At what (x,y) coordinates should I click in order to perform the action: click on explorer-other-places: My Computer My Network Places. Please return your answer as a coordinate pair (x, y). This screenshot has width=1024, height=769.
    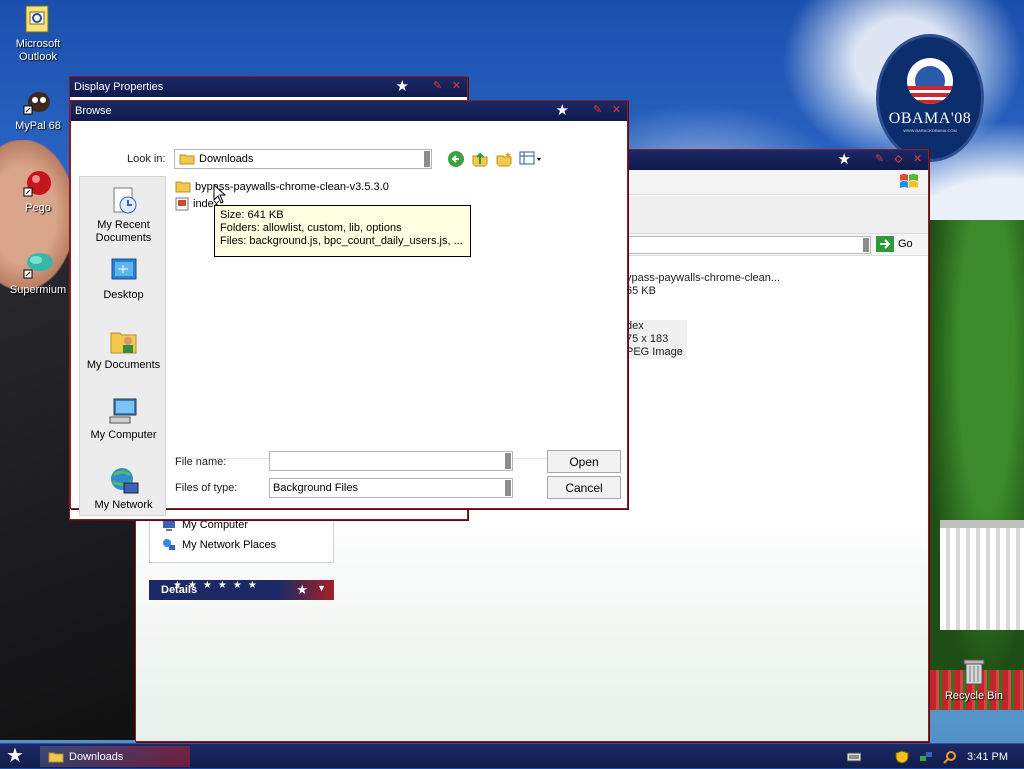
    Looking at the image, I should click on (241, 539).